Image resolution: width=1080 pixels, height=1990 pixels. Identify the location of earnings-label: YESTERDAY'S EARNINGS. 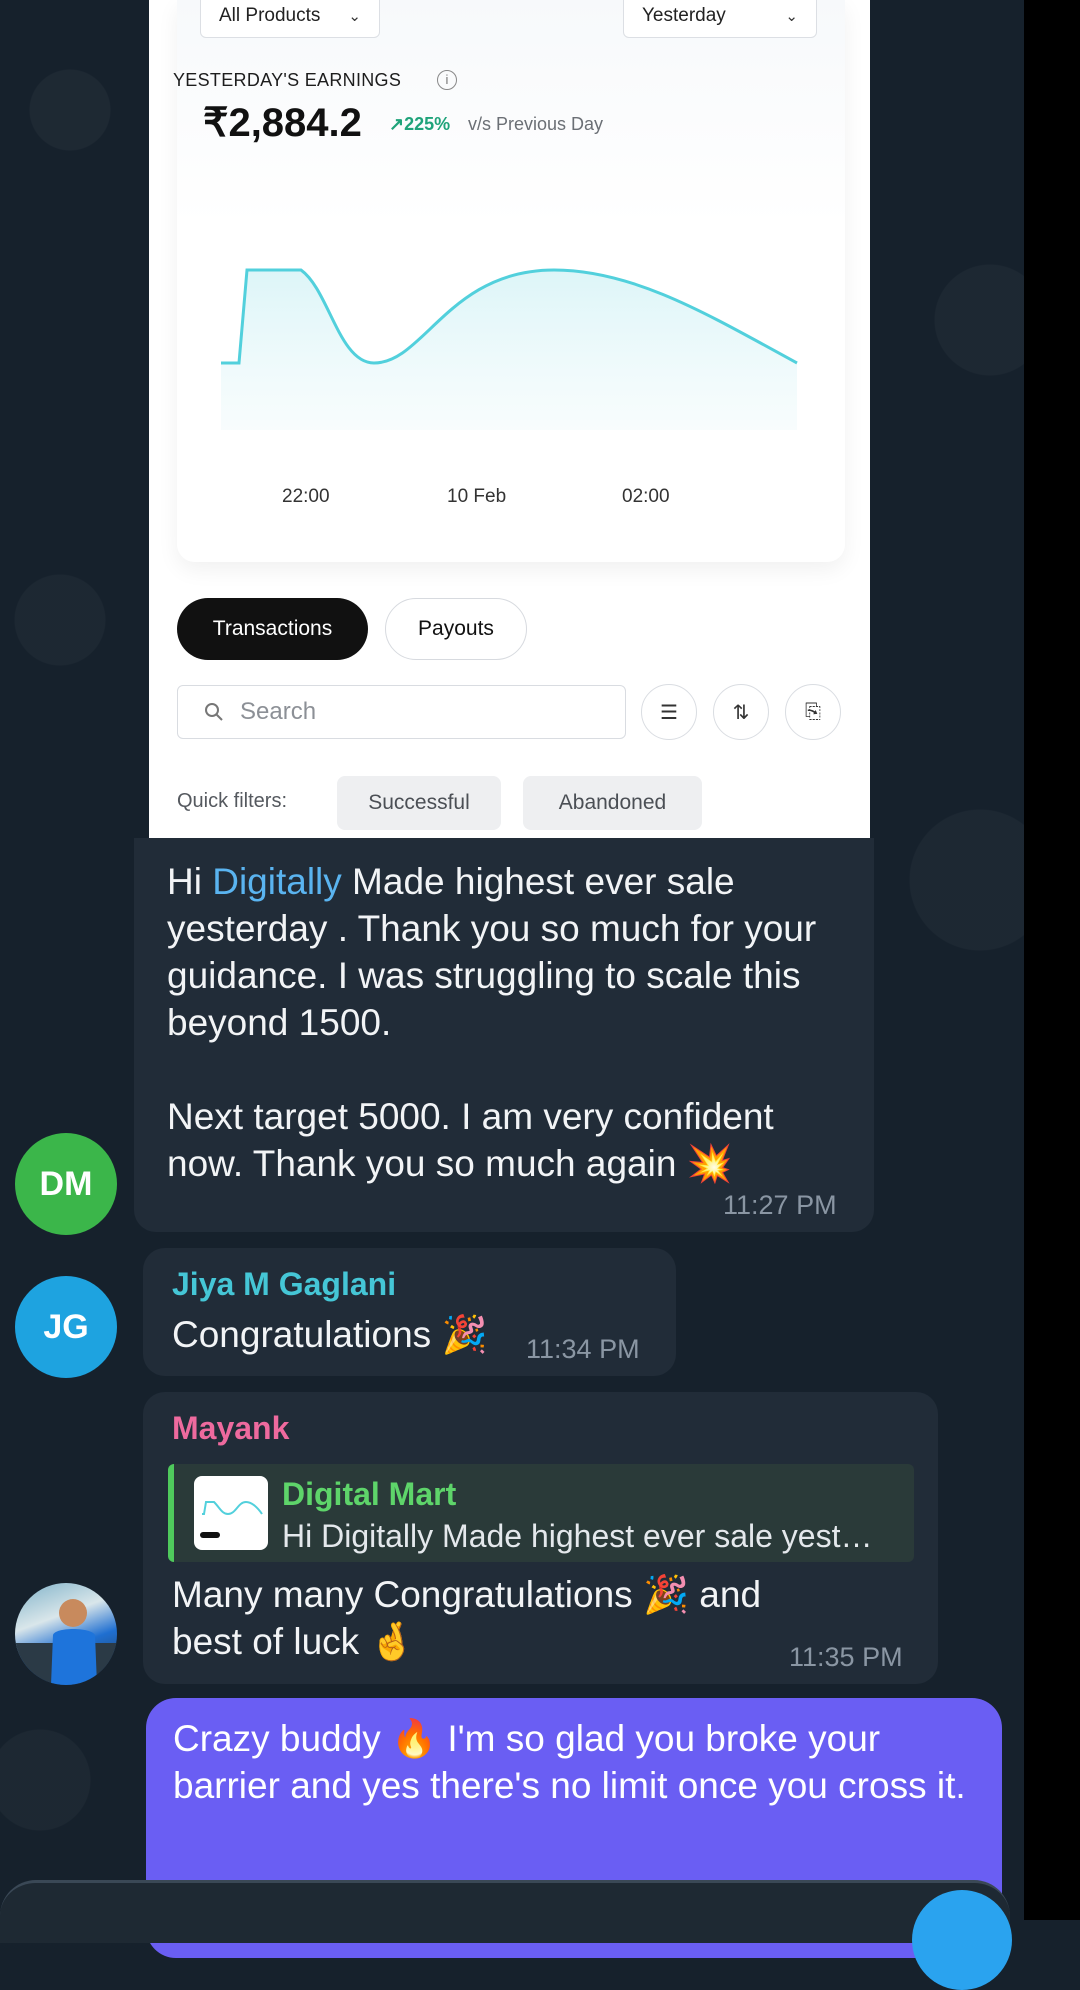
(287, 80).